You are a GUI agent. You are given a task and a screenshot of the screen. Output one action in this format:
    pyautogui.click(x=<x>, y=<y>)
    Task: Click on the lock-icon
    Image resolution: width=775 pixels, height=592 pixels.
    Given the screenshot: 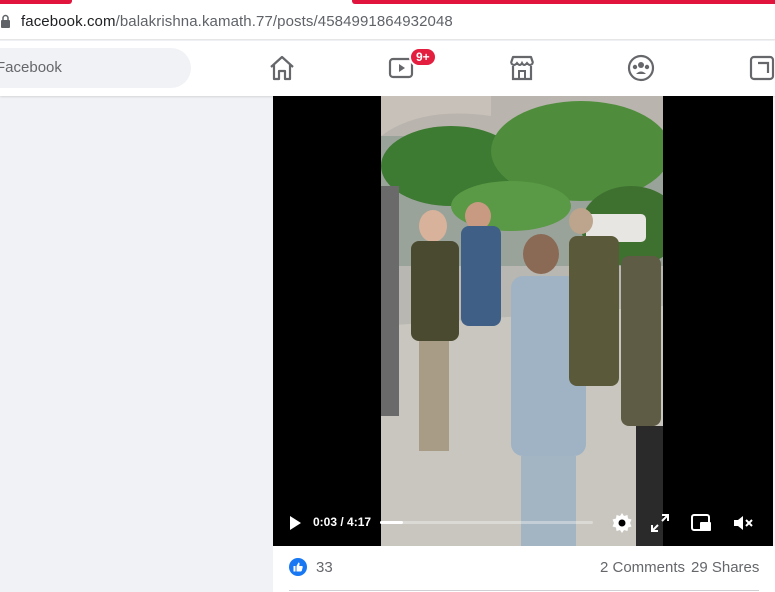 What is the action you would take?
    pyautogui.click(x=5, y=21)
    